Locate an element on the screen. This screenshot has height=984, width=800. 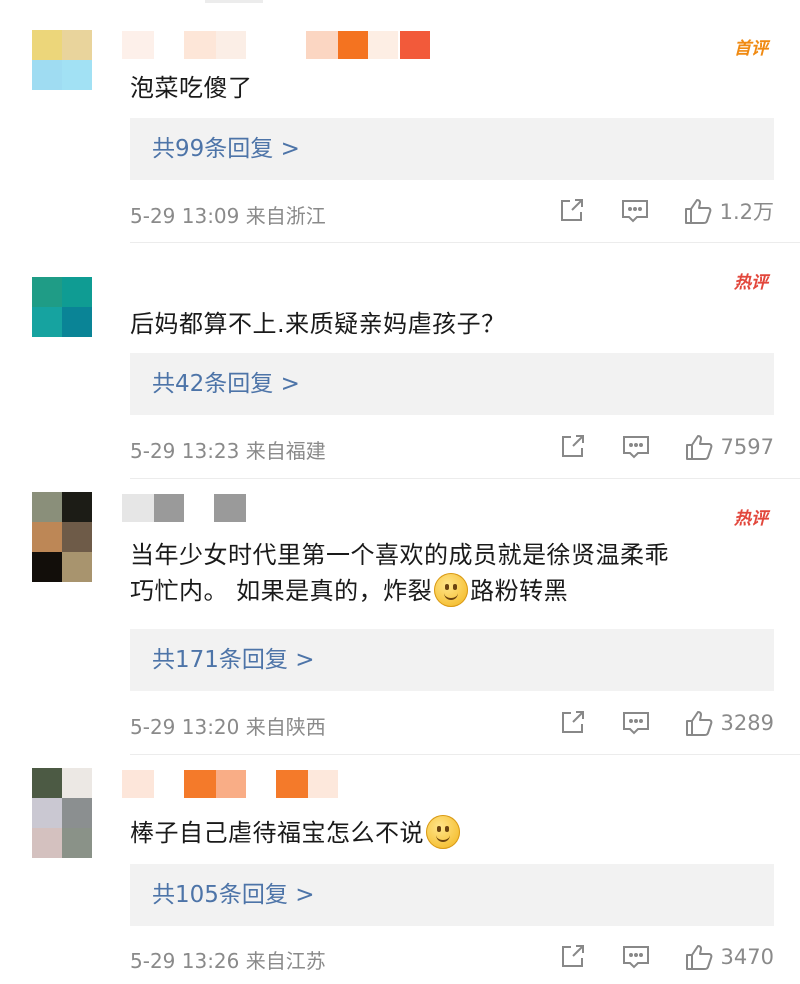
comment-text: 泡菜吃傻了 is located at coordinates (191, 88).